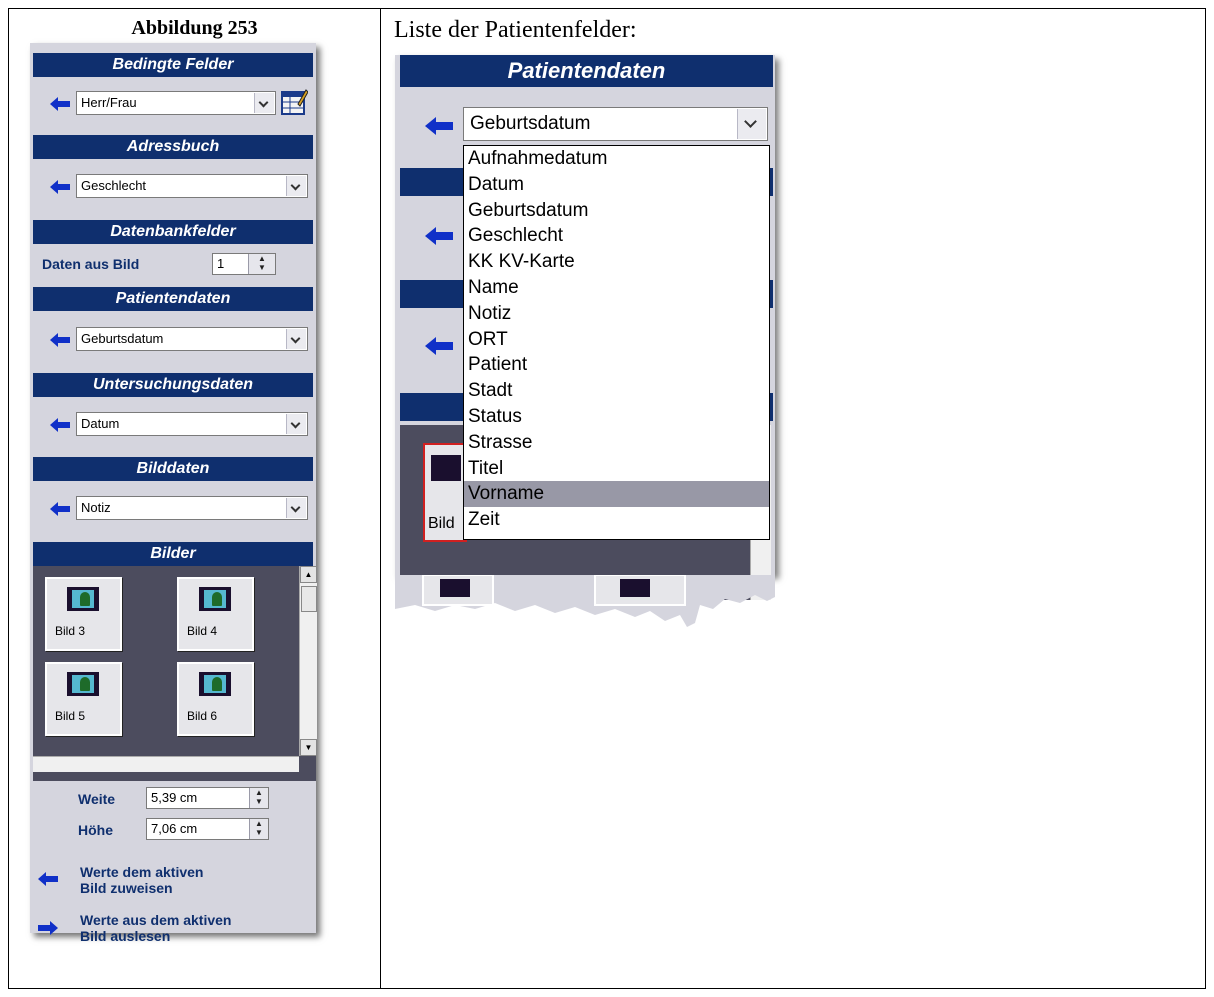  What do you see at coordinates (616, 443) in the screenshot?
I see `dropdown-option: Strasse` at bounding box center [616, 443].